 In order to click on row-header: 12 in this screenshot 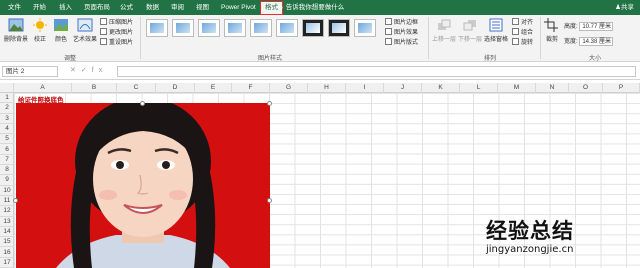, I will do `click(7, 211)`.